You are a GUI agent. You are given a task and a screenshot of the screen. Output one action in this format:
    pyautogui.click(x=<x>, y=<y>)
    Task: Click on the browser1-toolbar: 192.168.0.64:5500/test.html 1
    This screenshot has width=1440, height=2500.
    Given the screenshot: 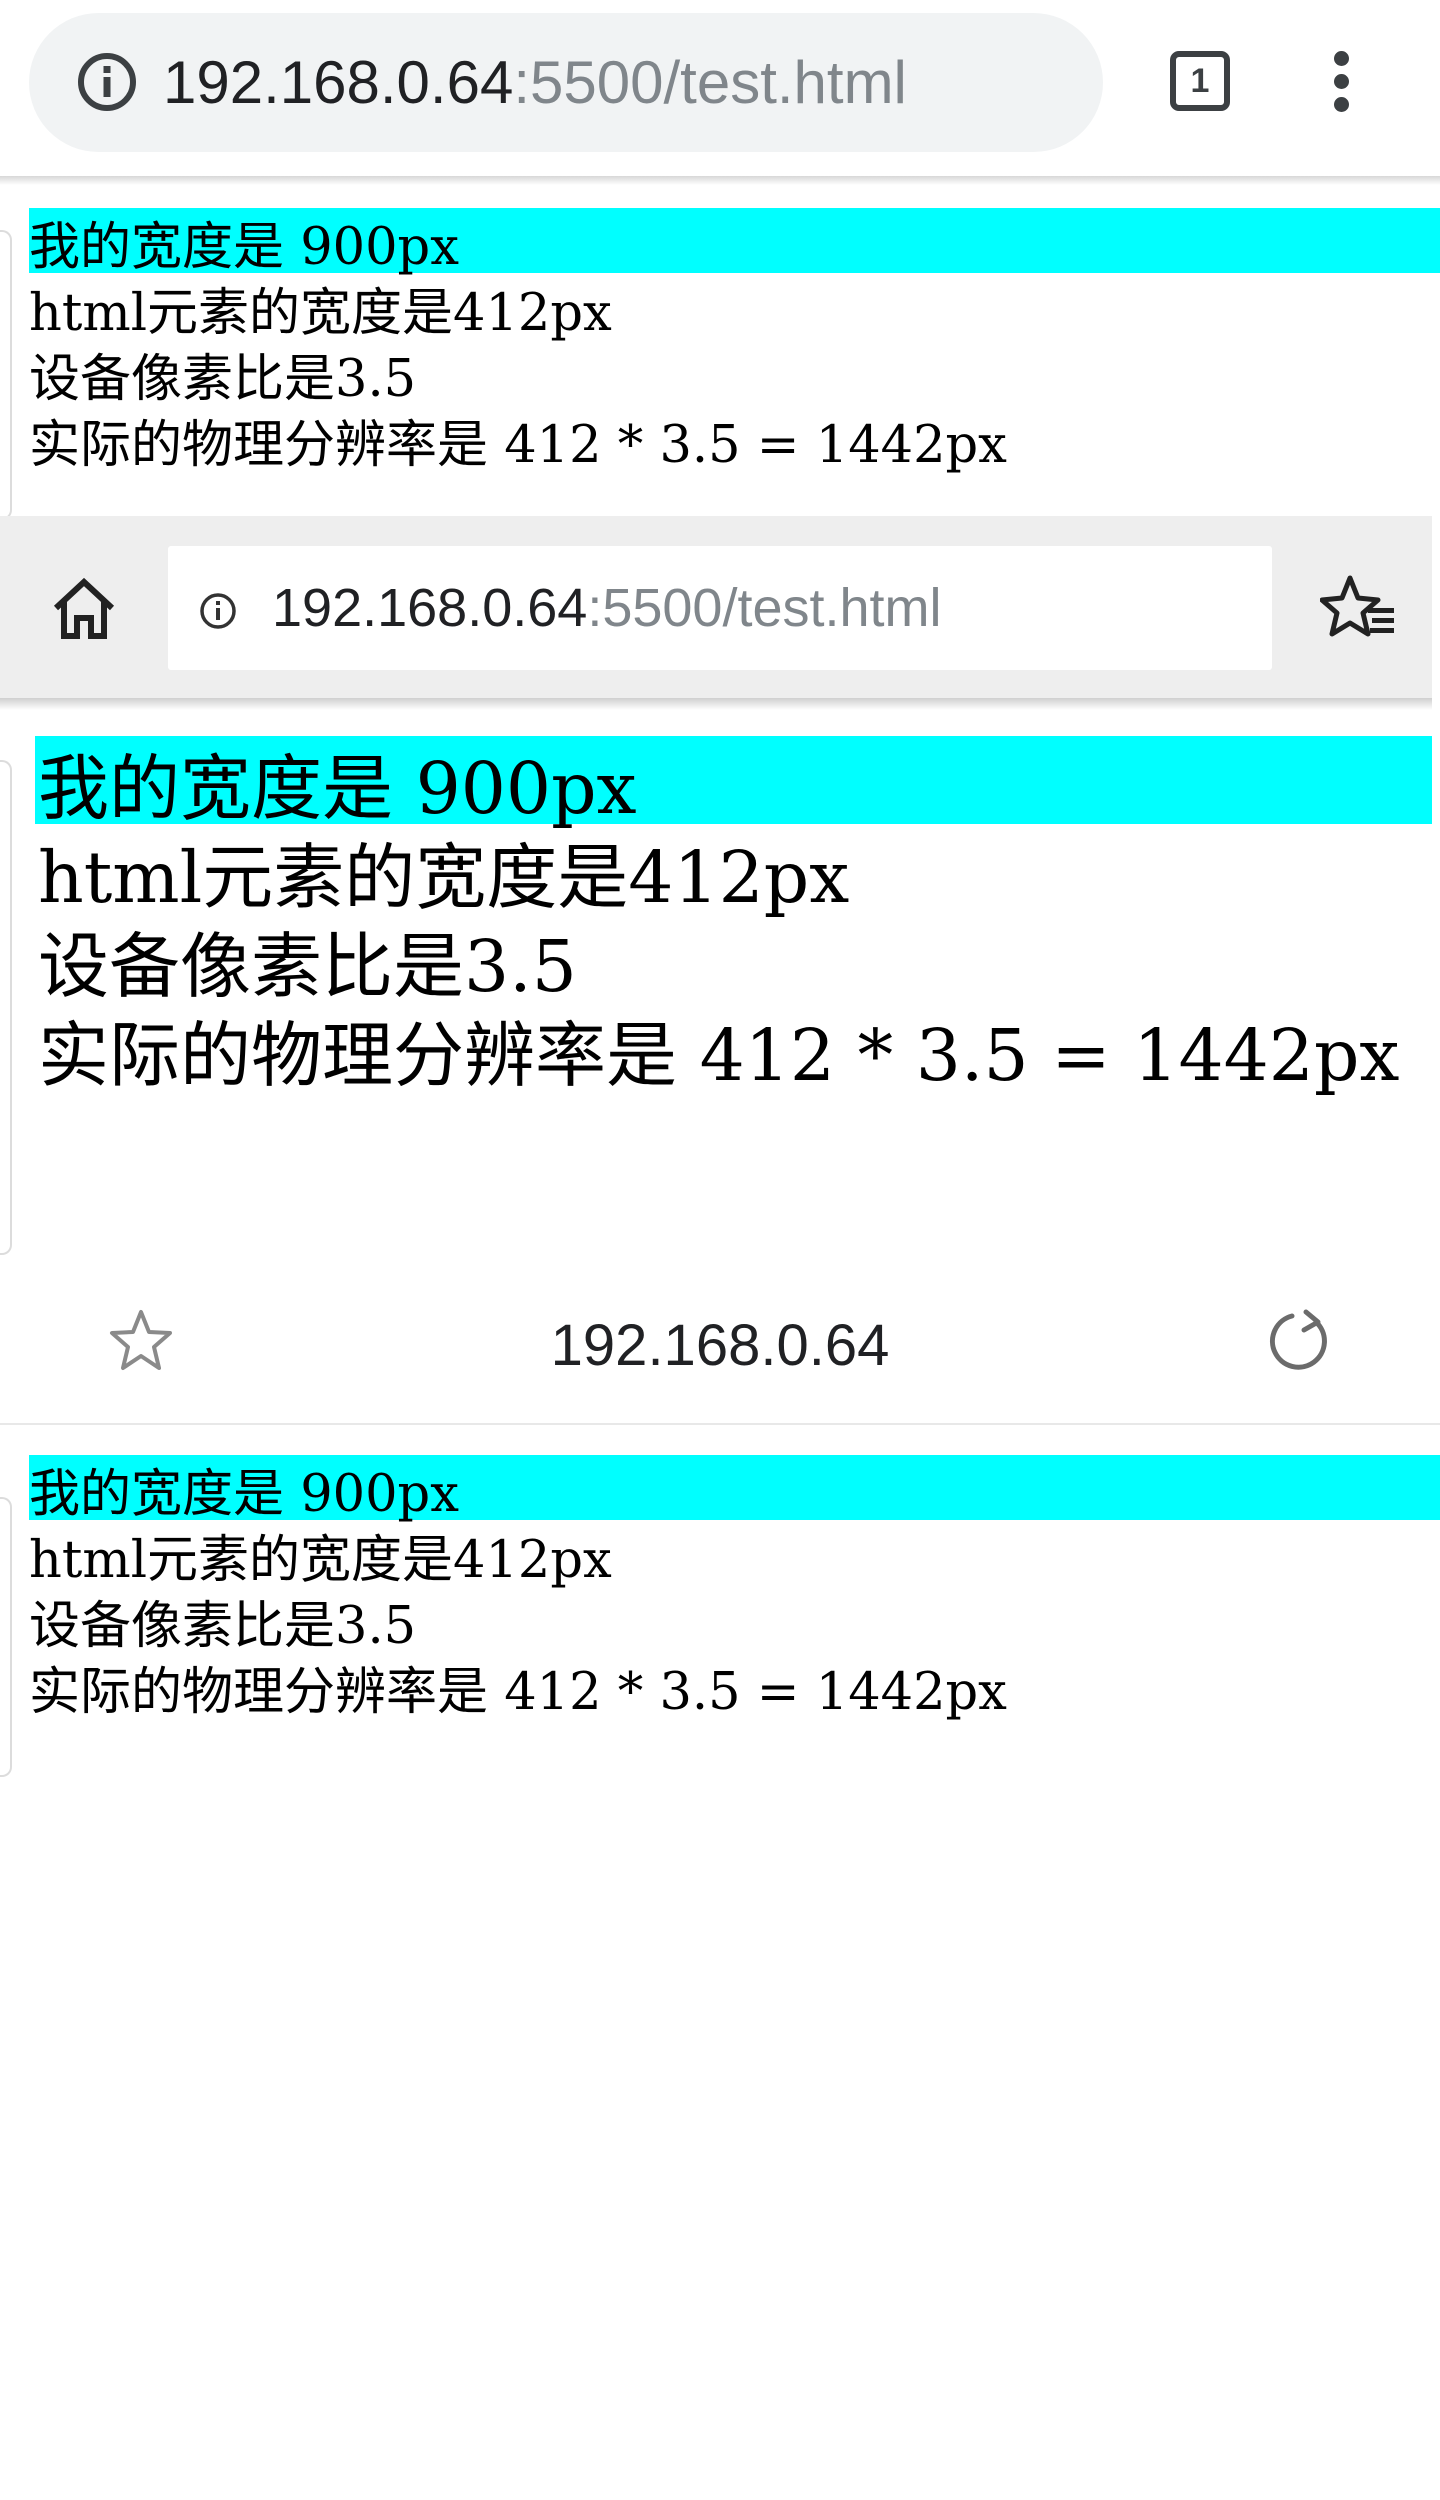 What is the action you would take?
    pyautogui.click(x=720, y=88)
    